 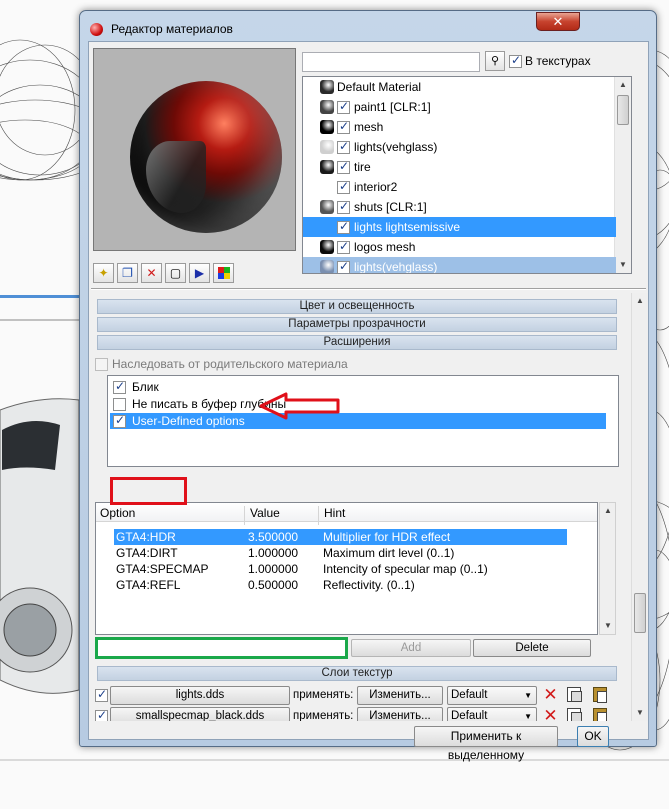 What do you see at coordinates (200, 695) in the screenshot?
I see `texture-file-button: lights.dds` at bounding box center [200, 695].